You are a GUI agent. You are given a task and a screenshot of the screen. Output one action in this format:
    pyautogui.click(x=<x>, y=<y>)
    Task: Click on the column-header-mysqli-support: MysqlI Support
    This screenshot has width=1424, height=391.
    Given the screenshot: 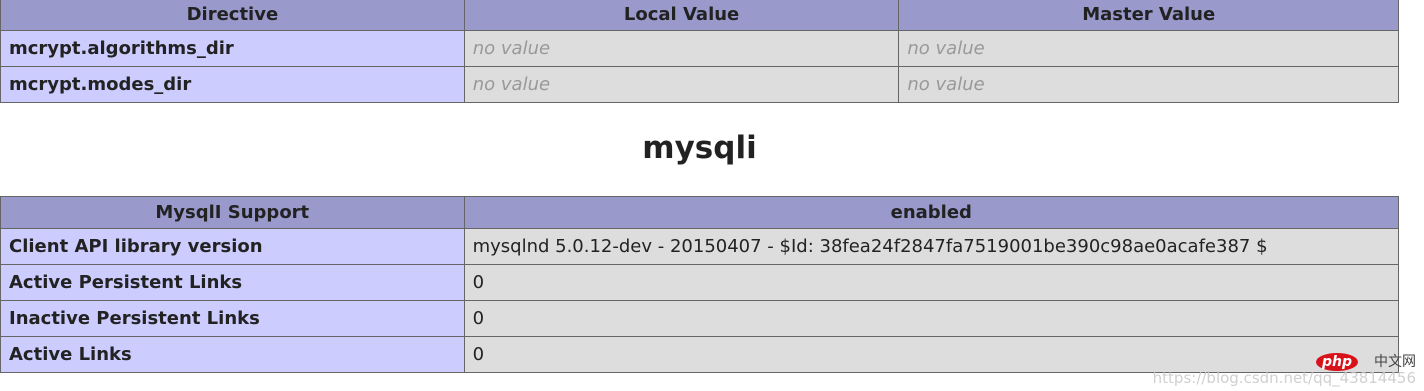 What is the action you would take?
    pyautogui.click(x=232, y=212)
    